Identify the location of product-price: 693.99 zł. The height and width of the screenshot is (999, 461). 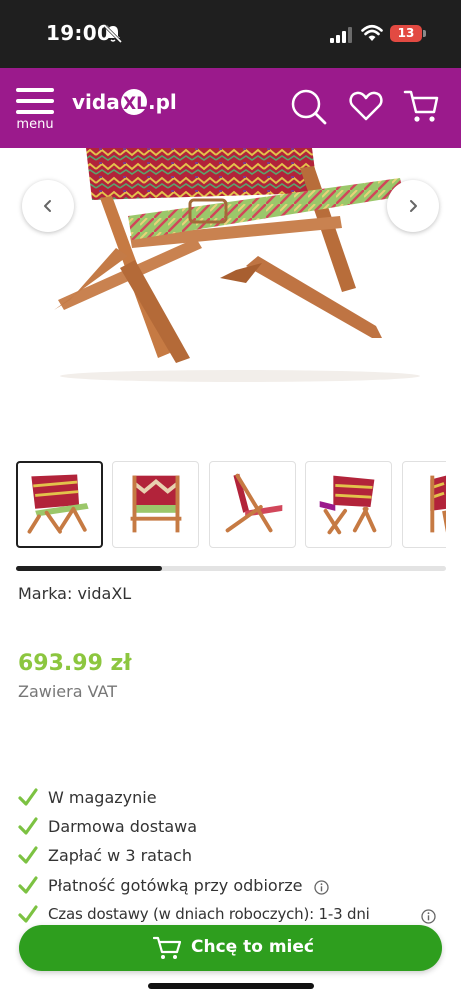
(75, 663).